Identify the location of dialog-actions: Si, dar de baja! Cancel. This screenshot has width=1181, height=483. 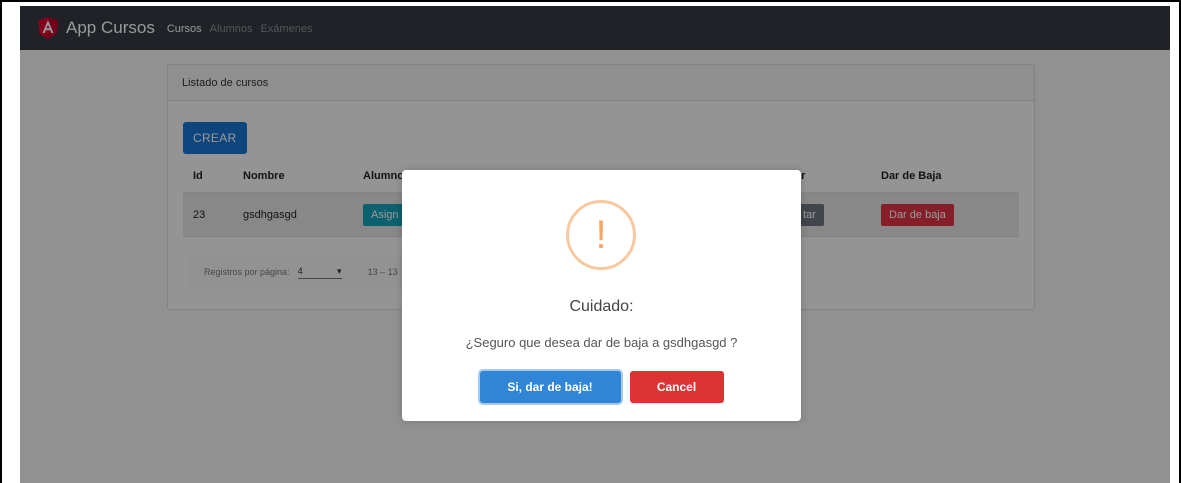
(601, 387).